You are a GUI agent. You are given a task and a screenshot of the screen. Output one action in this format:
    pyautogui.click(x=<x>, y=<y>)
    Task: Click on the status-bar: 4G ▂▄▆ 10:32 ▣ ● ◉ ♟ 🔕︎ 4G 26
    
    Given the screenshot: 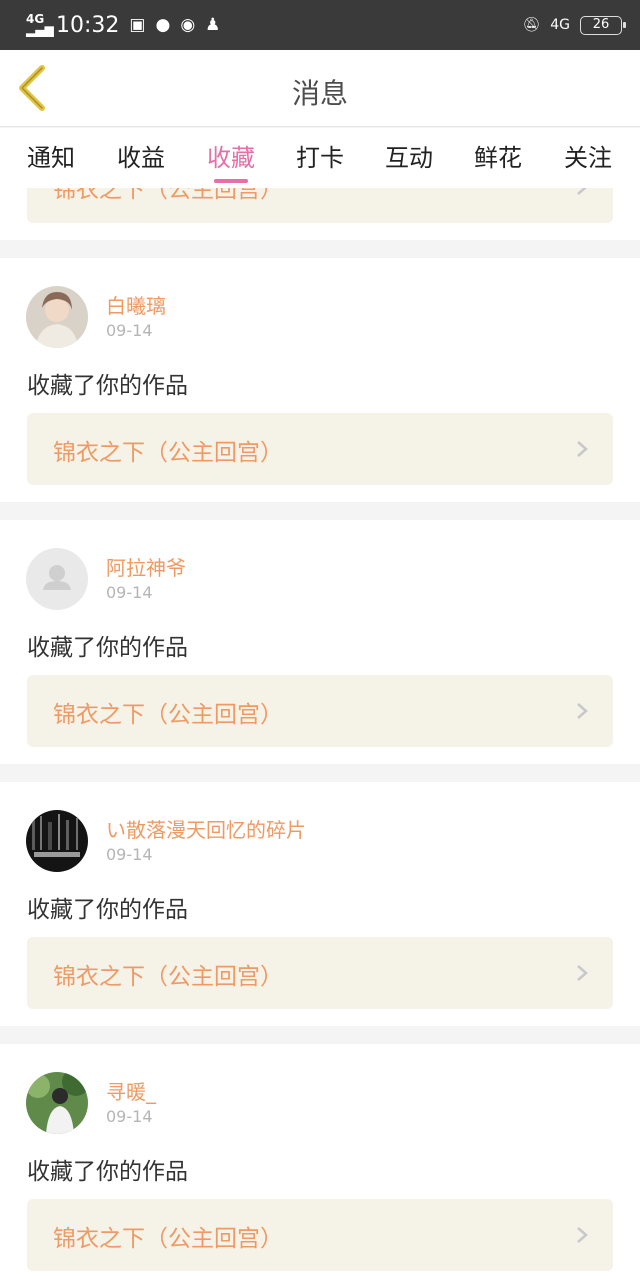 What is the action you would take?
    pyautogui.click(x=320, y=25)
    